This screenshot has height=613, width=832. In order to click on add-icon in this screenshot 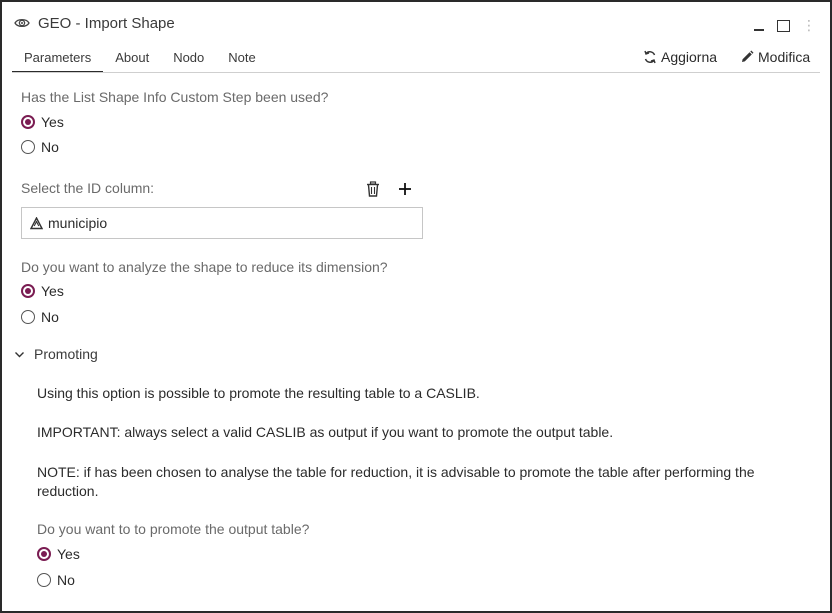, I will do `click(405, 189)`.